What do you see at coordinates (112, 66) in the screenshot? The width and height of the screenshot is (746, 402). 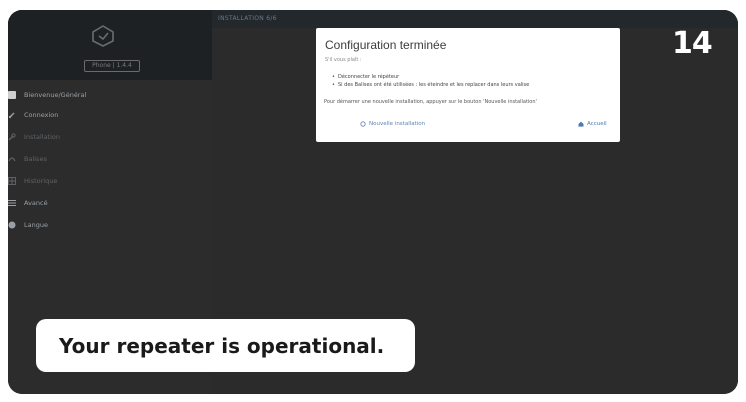 I see `version-badge: Phone | 1.4.4` at bounding box center [112, 66].